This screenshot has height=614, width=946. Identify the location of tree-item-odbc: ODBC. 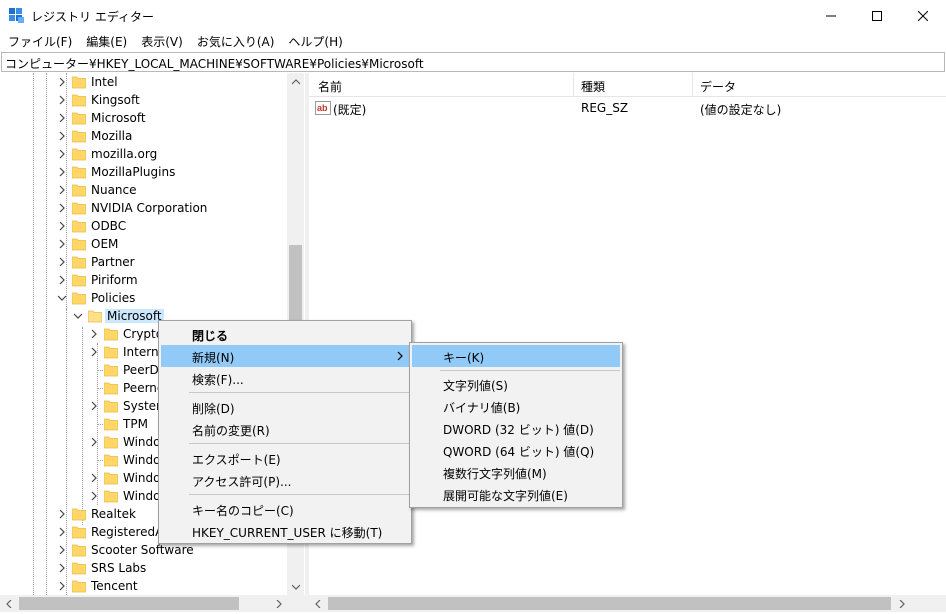
(143, 226).